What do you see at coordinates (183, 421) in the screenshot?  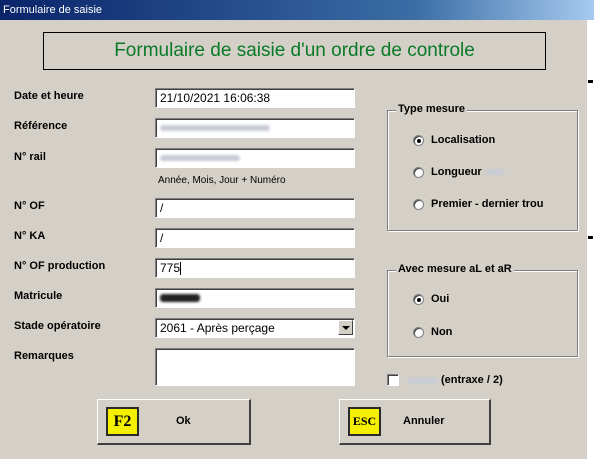 I see `ok-button-label: Ok` at bounding box center [183, 421].